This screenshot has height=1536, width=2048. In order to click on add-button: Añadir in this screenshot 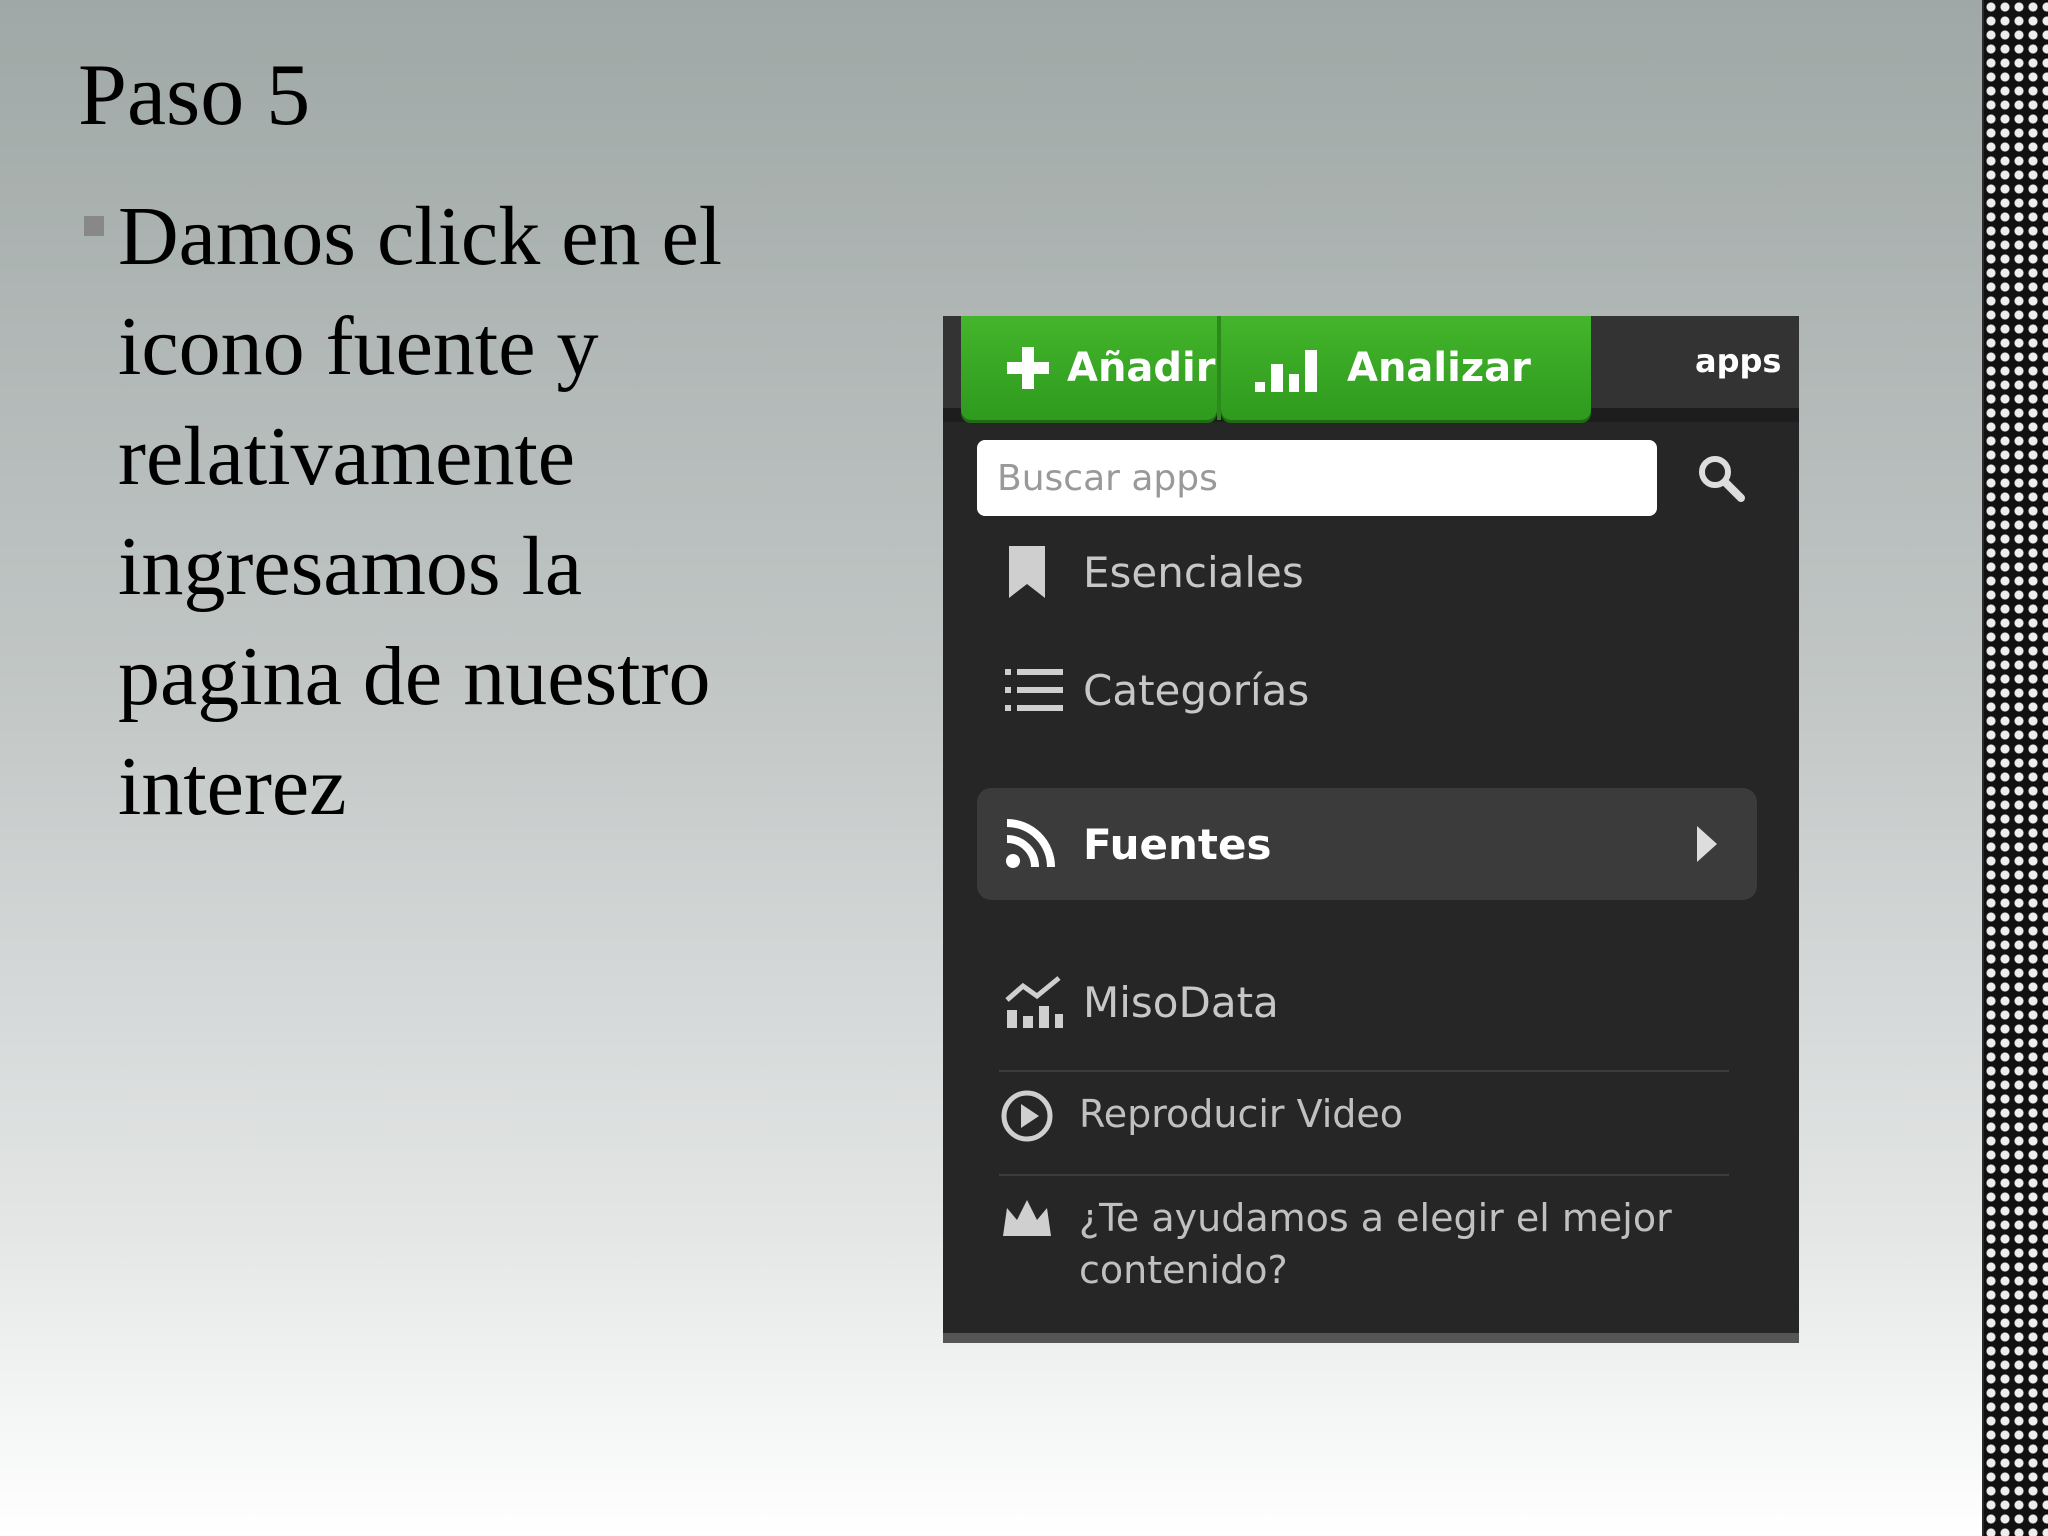, I will do `click(1089, 368)`.